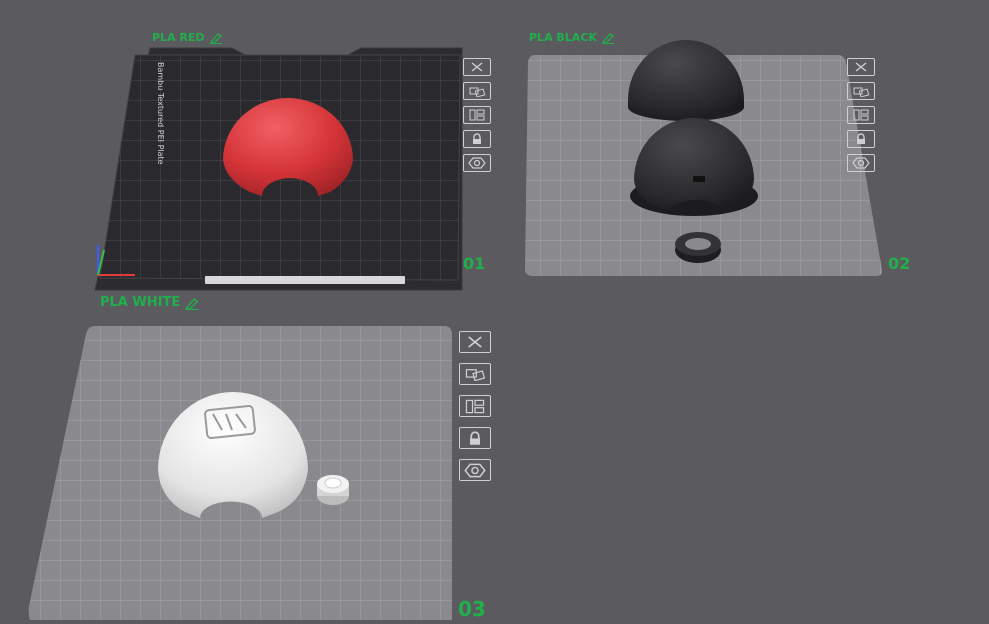 The width and height of the screenshot is (989, 624). Describe the element at coordinates (160, 113) in the screenshot. I see `bed-text: Bambu Textured PEI Plate` at that location.